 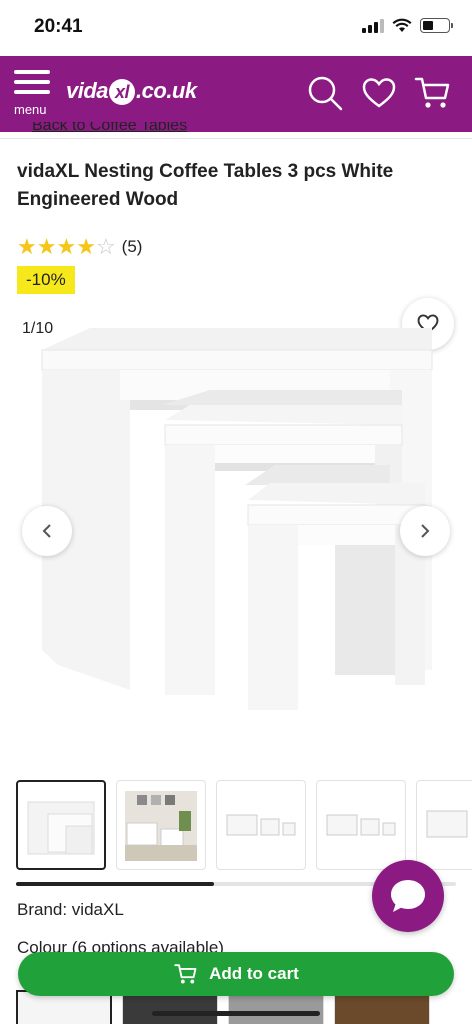 What do you see at coordinates (109, 129) in the screenshot?
I see `breadcrumb-back-link: Back to Coffee Tables` at bounding box center [109, 129].